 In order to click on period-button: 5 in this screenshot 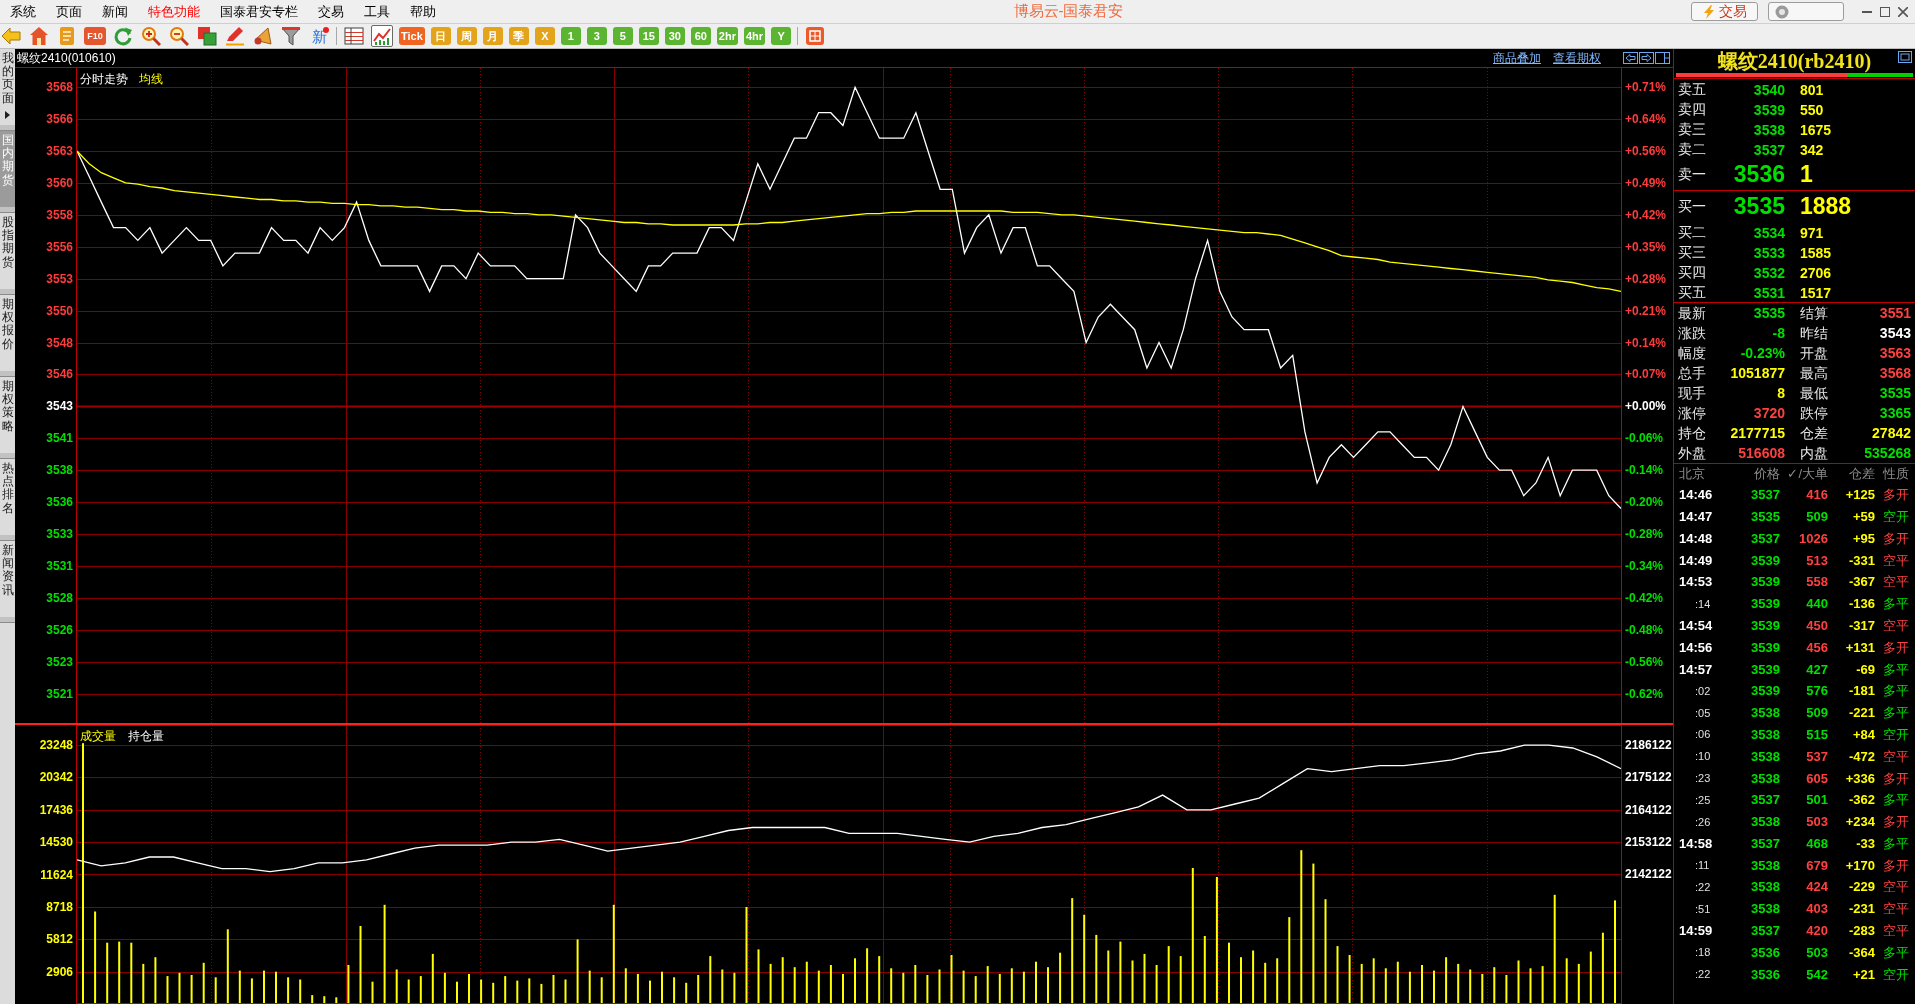, I will do `click(622, 36)`.